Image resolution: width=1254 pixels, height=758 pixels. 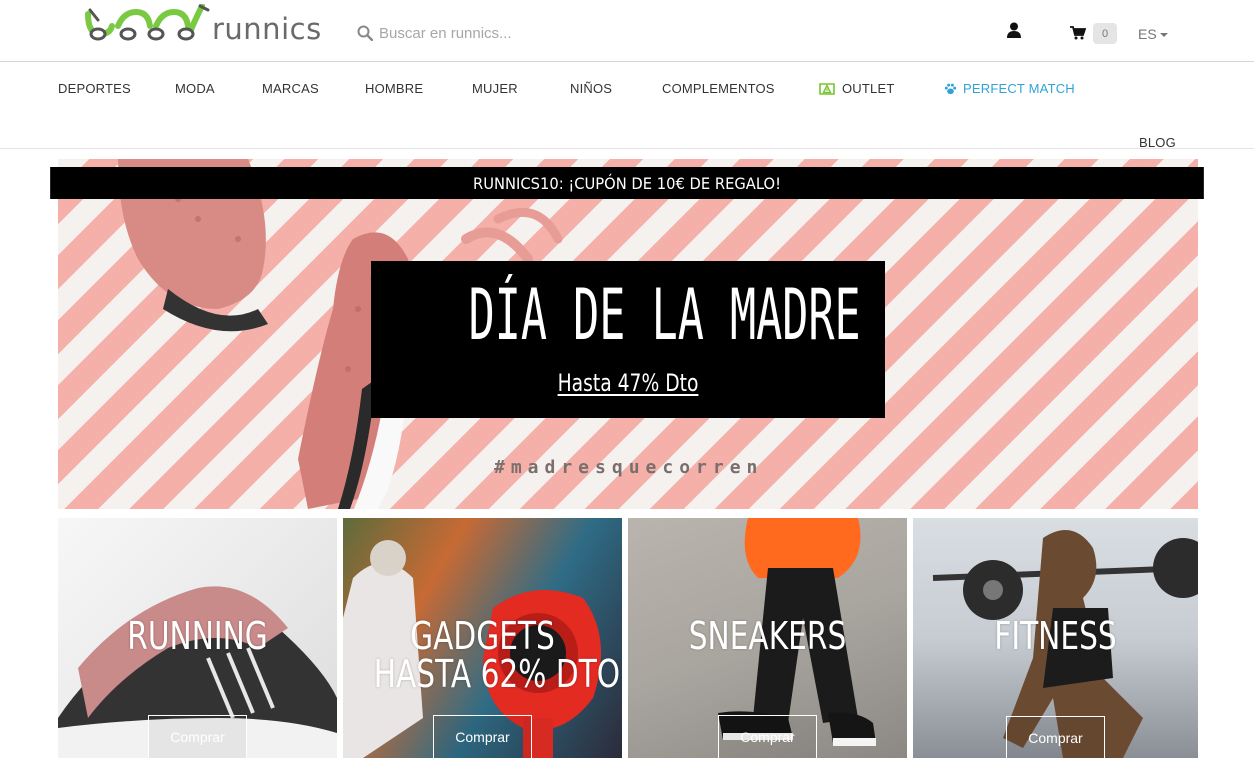 I want to click on tile-gadgets: GADGETS HASTA 62% DTO Comprar, so click(x=482, y=638).